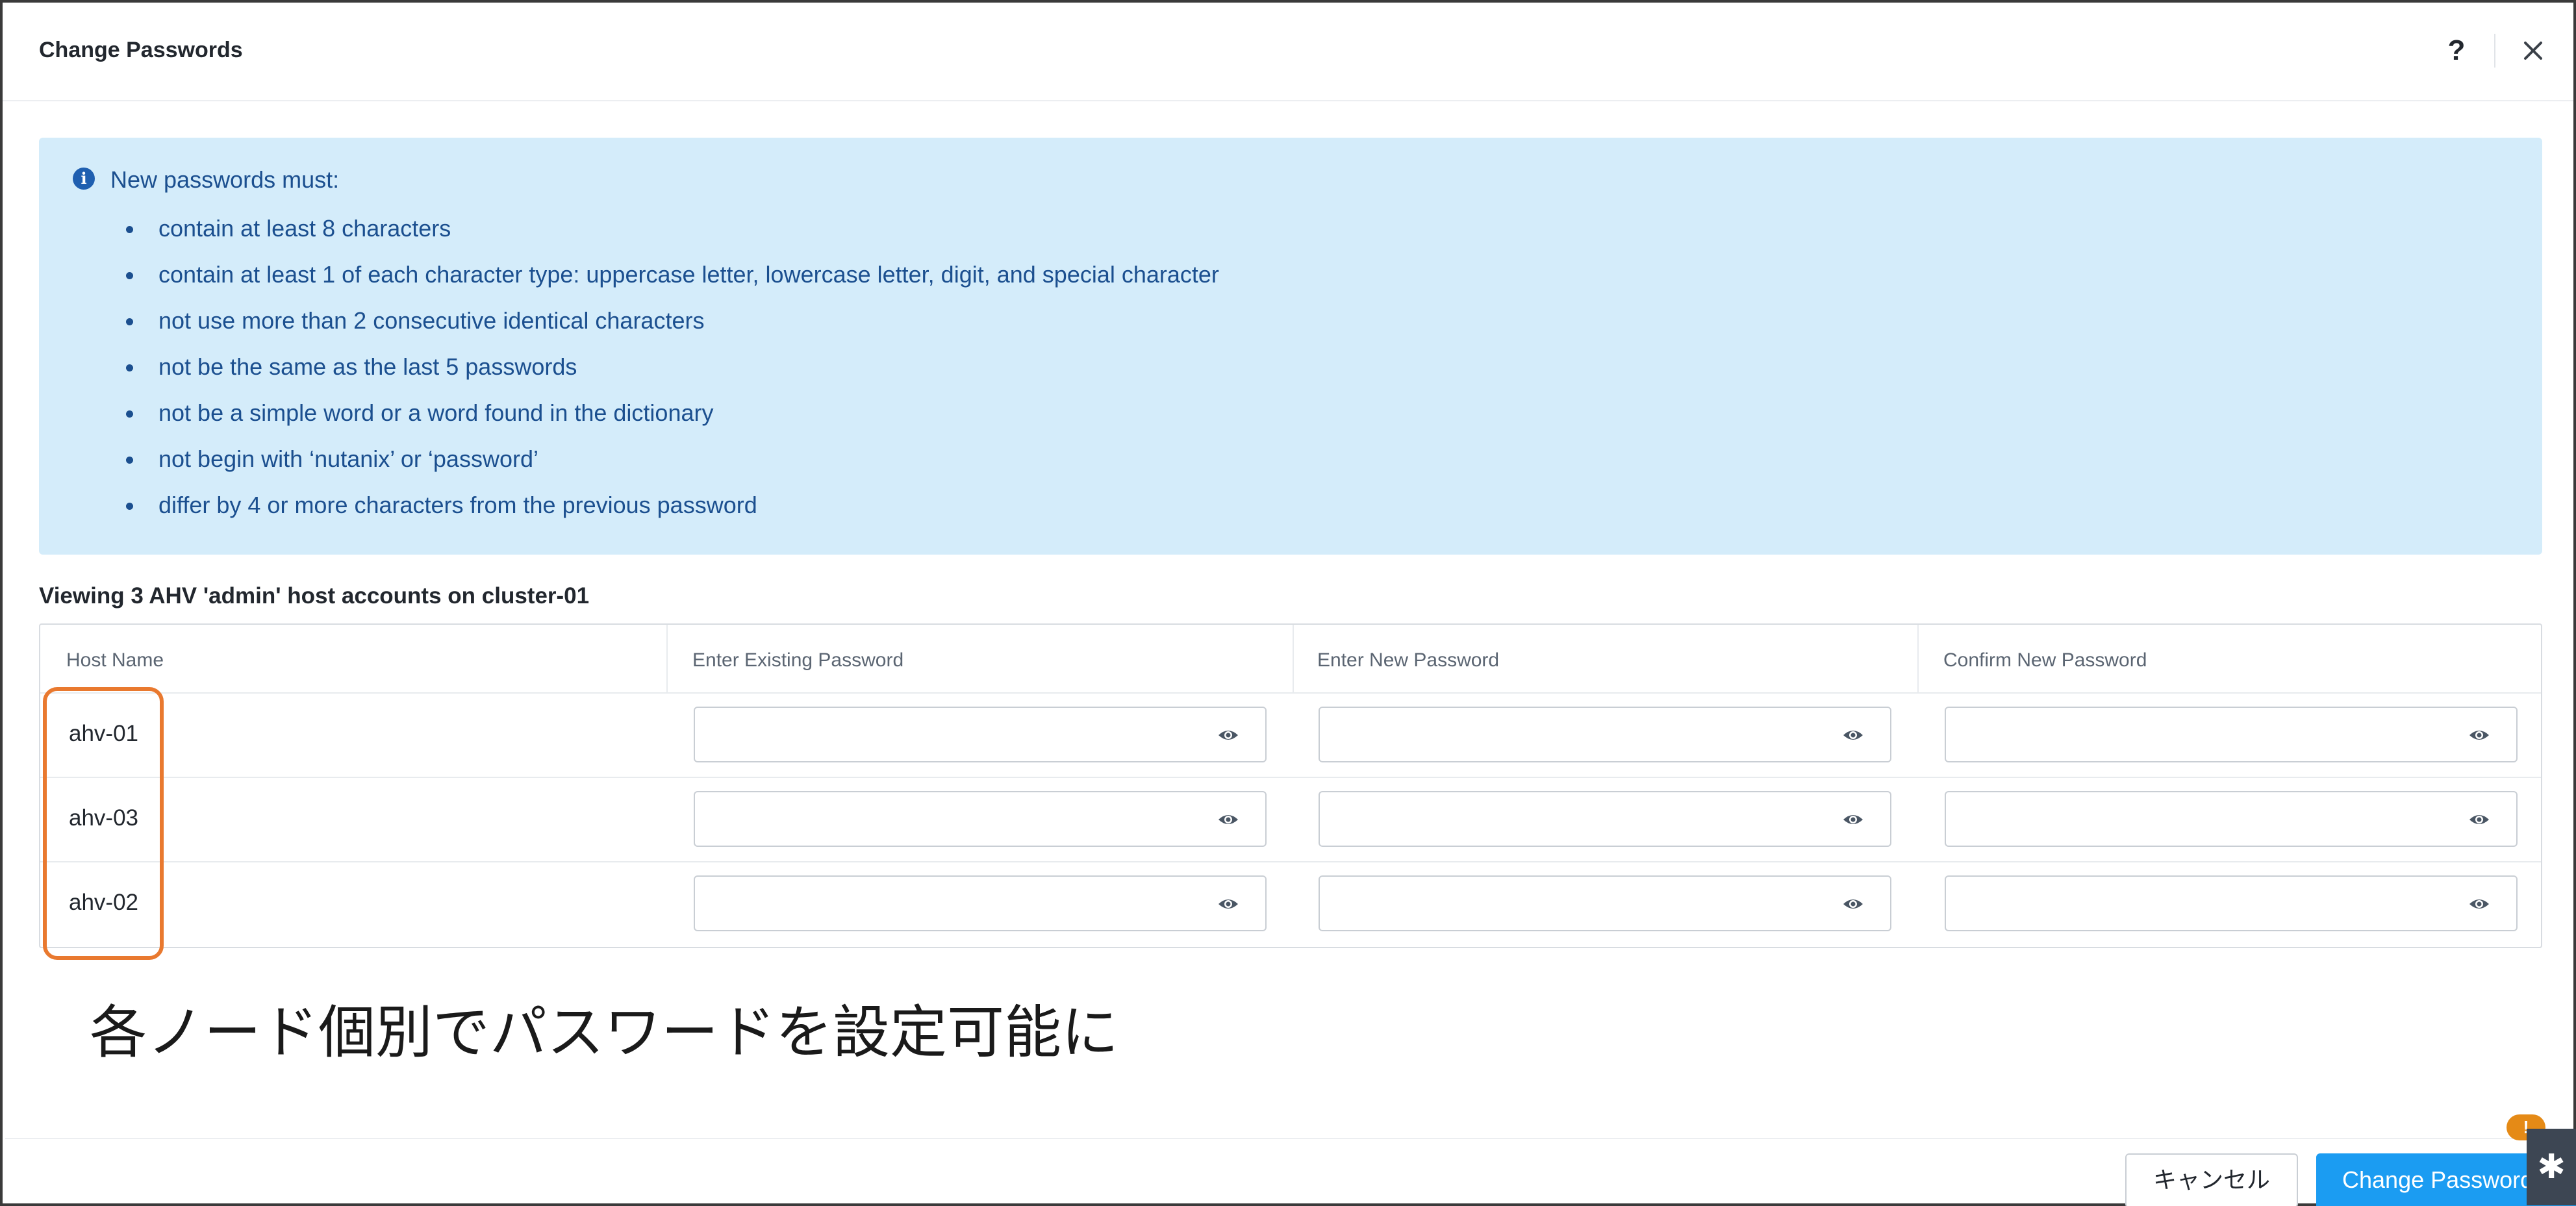 Image resolution: width=2576 pixels, height=1206 pixels. What do you see at coordinates (2456, 51) in the screenshot?
I see `help-button: ?` at bounding box center [2456, 51].